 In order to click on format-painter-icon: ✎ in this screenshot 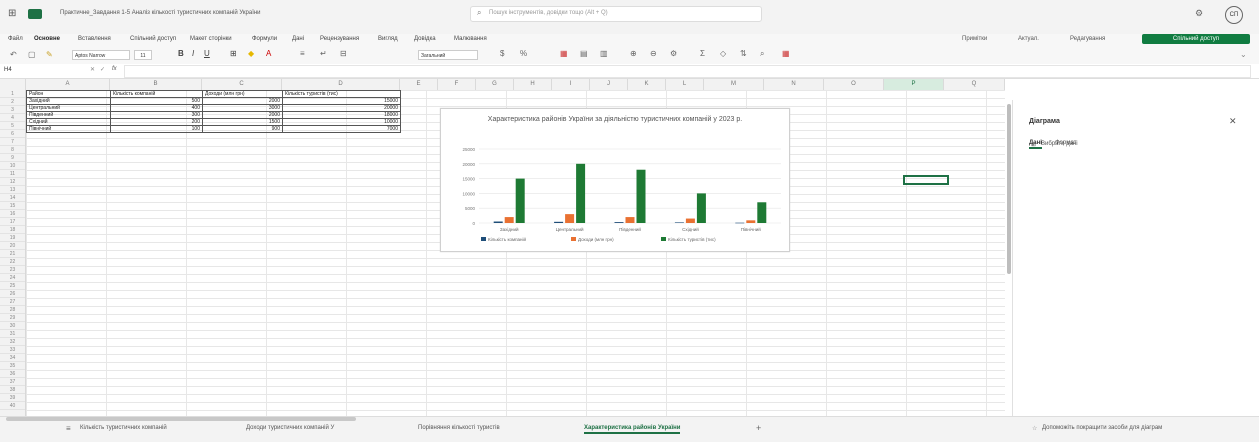, I will do `click(49, 54)`.